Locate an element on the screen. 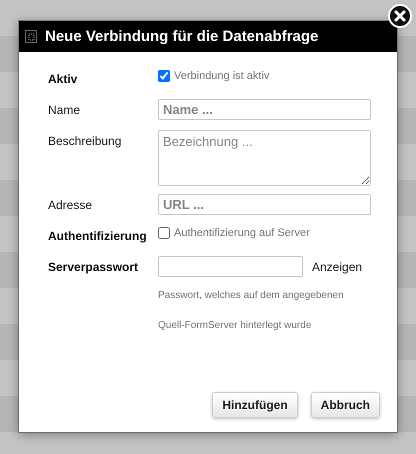  dialog-title: Neue Verbindung für die Datenabfrage is located at coordinates (181, 36).